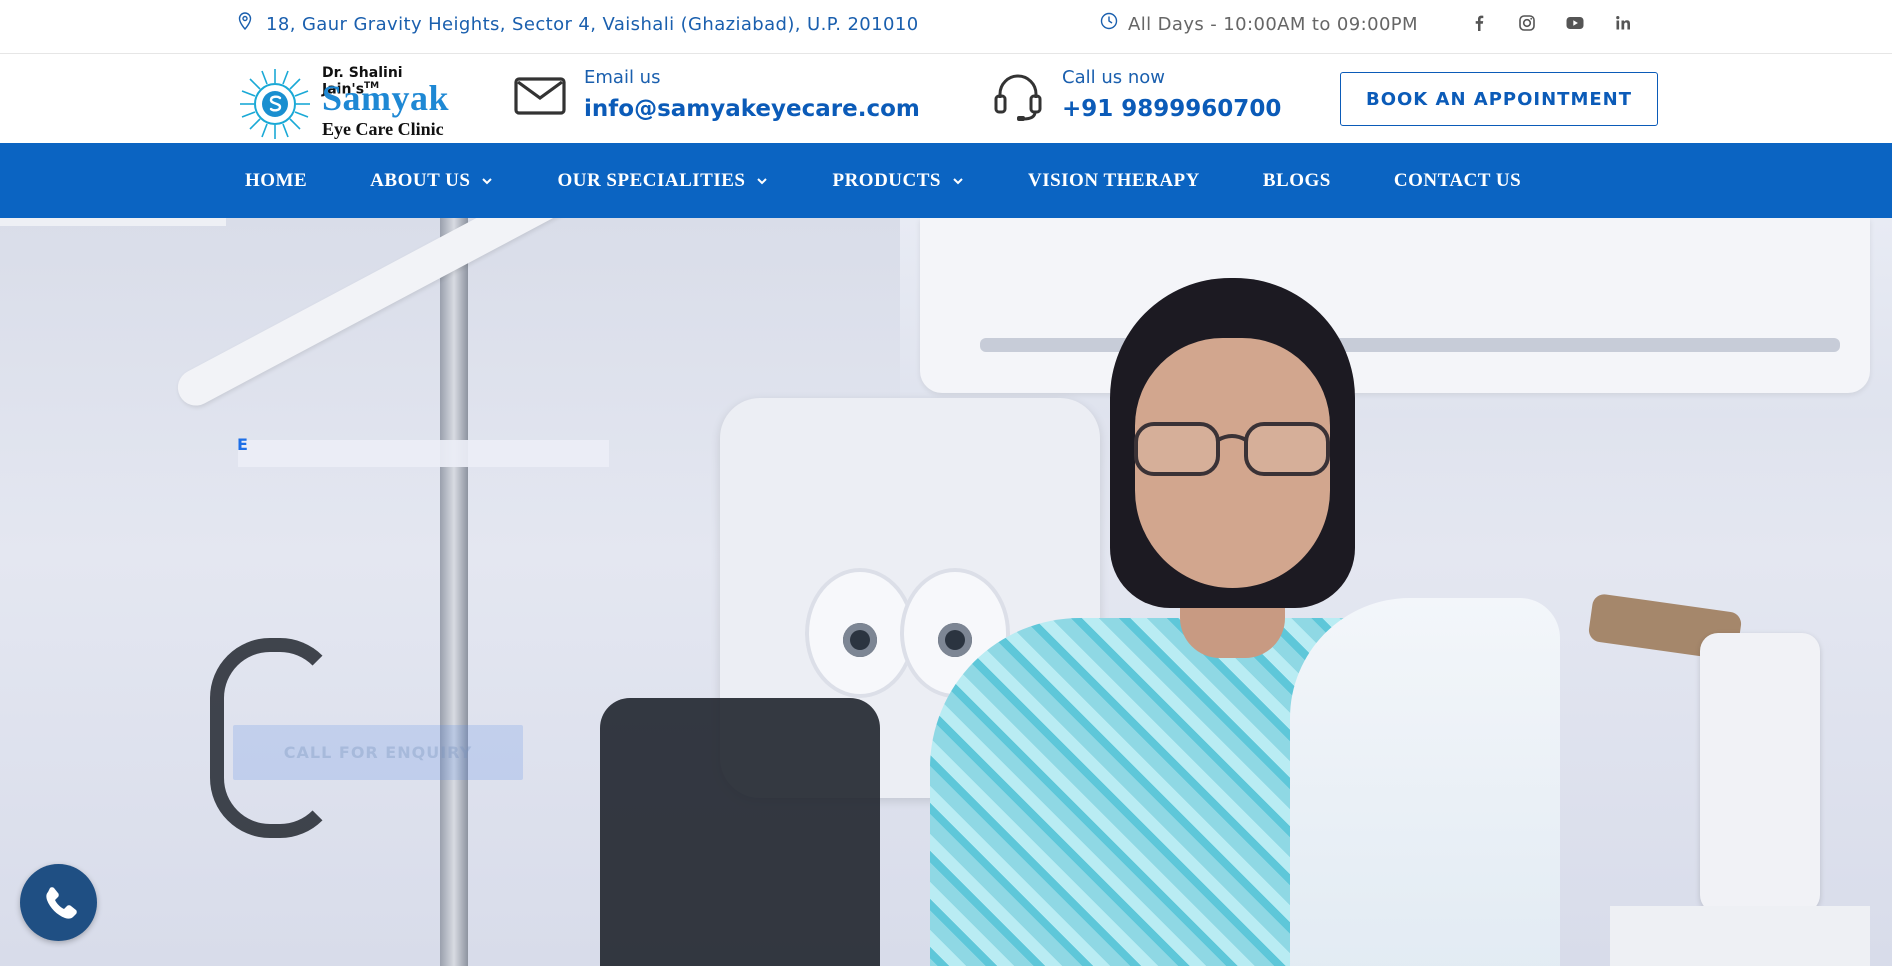 The image size is (1892, 966). I want to click on nav-item-products: PRODUCTS, so click(898, 181).